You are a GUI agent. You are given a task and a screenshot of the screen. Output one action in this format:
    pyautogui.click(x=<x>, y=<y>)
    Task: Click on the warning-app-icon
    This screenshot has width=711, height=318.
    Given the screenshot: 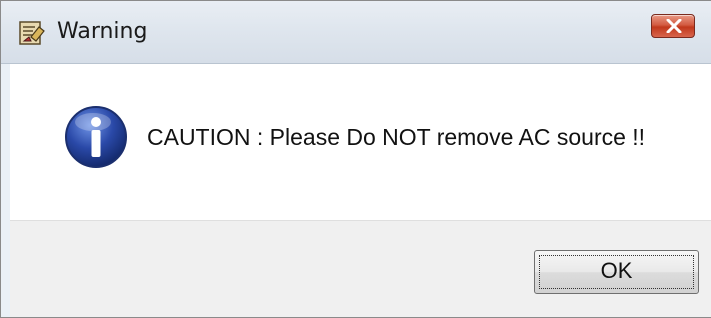 What is the action you would take?
    pyautogui.click(x=32, y=33)
    